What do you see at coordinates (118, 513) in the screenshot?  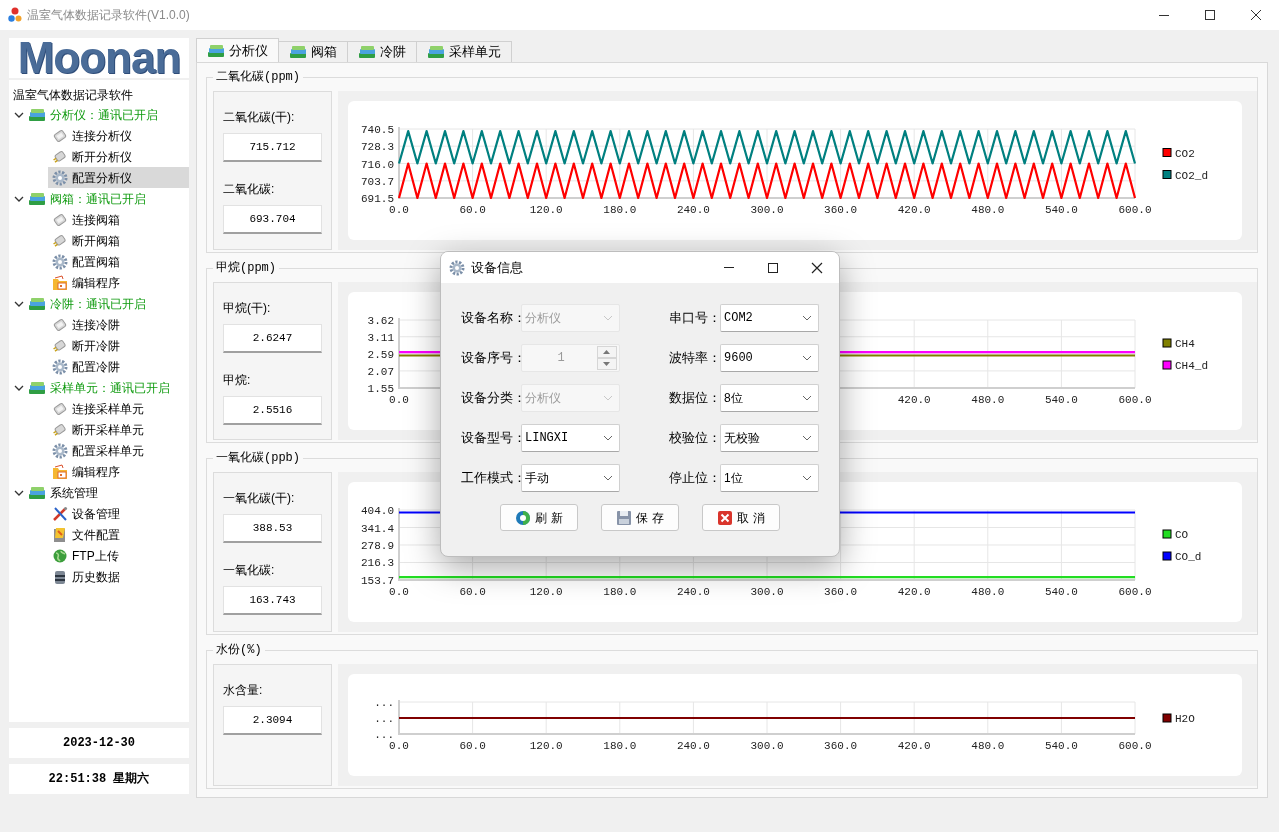 I see `tree-item: 设备管理` at bounding box center [118, 513].